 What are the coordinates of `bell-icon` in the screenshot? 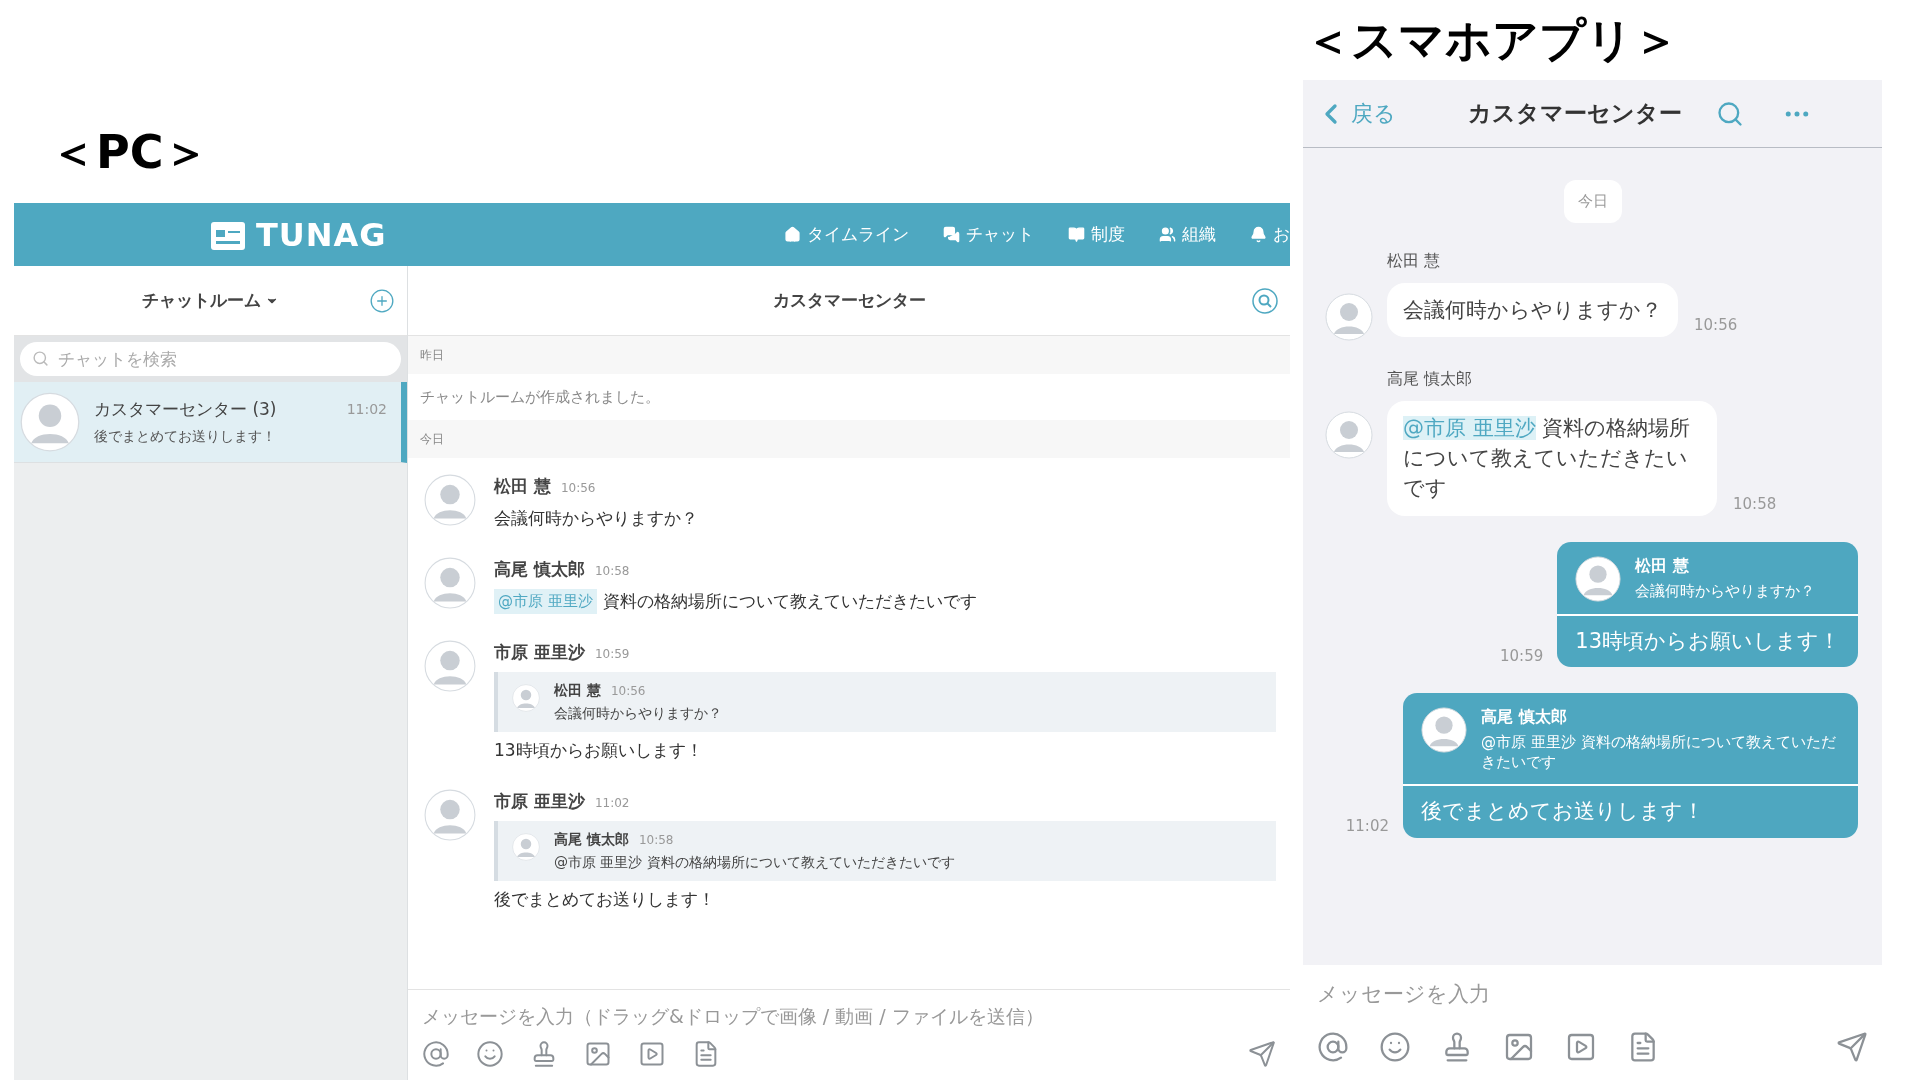 It's located at (1258, 234).